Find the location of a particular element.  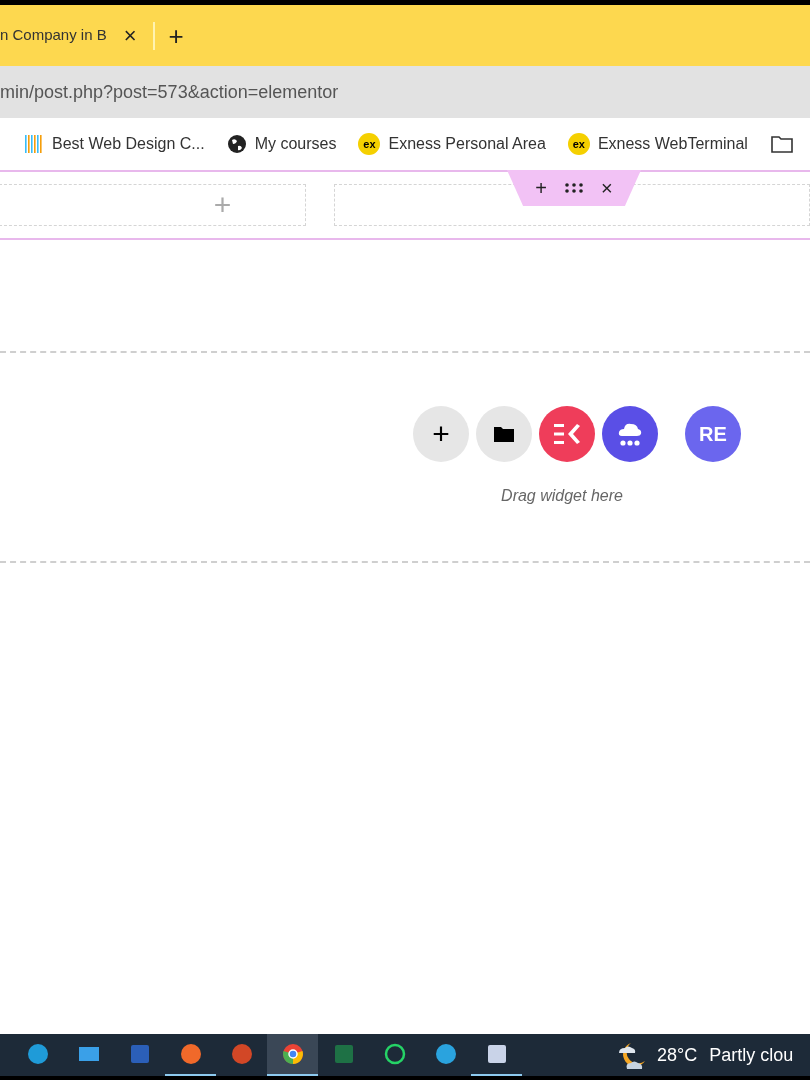

drag-handle-icon is located at coordinates (574, 188).